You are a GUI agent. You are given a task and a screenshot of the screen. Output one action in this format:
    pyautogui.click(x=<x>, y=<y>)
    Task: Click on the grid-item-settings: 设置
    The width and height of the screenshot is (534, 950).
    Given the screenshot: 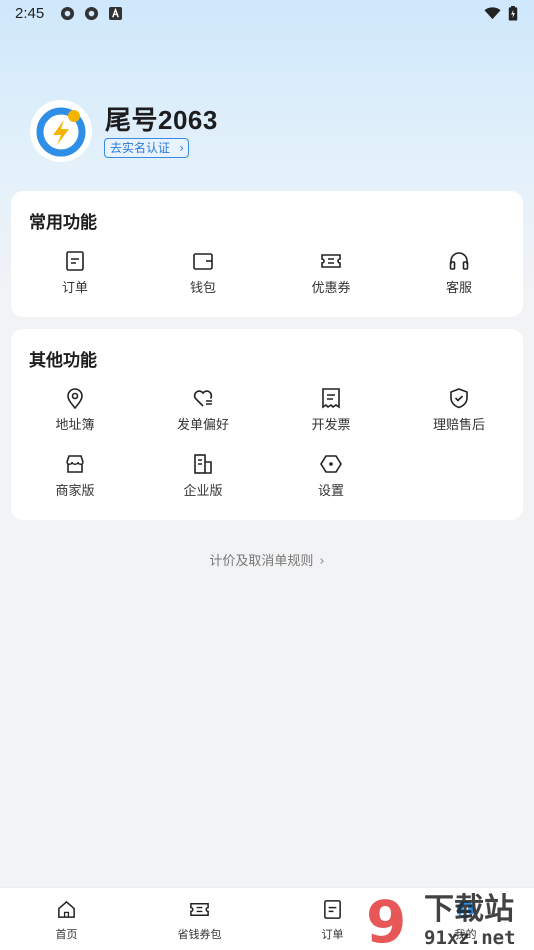 What is the action you would take?
    pyautogui.click(x=331, y=478)
    